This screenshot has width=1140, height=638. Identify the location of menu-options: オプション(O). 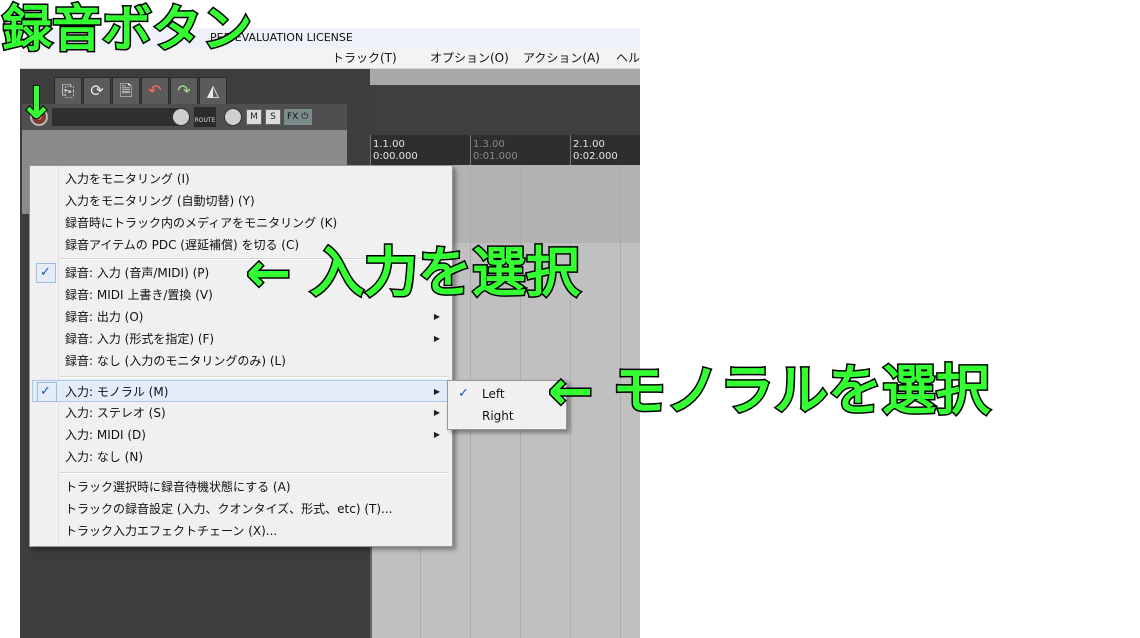
(469, 58).